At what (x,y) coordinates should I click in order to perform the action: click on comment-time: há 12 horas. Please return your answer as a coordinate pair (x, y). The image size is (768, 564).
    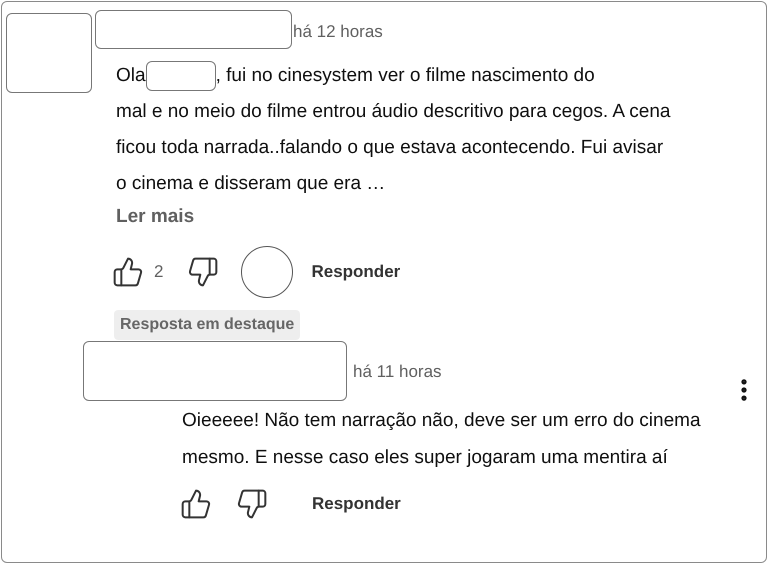
    Looking at the image, I should click on (338, 31).